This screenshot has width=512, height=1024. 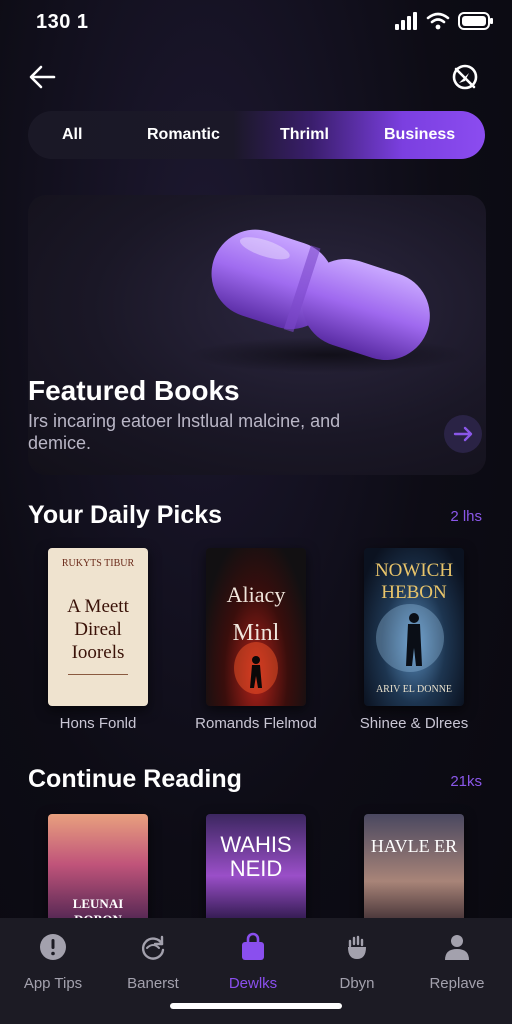 I want to click on featured-arrow-button, so click(x=463, y=434).